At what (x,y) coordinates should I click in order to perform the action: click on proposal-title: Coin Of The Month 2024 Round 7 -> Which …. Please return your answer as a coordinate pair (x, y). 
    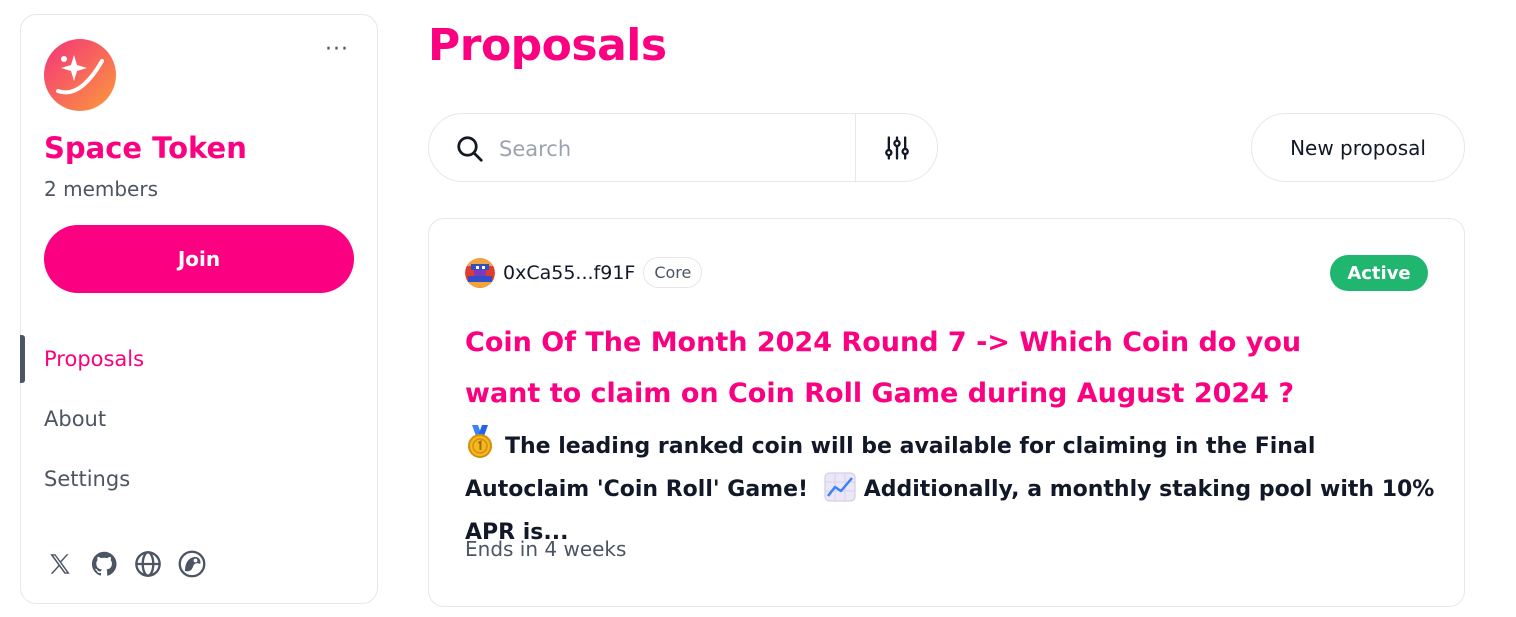
    Looking at the image, I should click on (900, 368).